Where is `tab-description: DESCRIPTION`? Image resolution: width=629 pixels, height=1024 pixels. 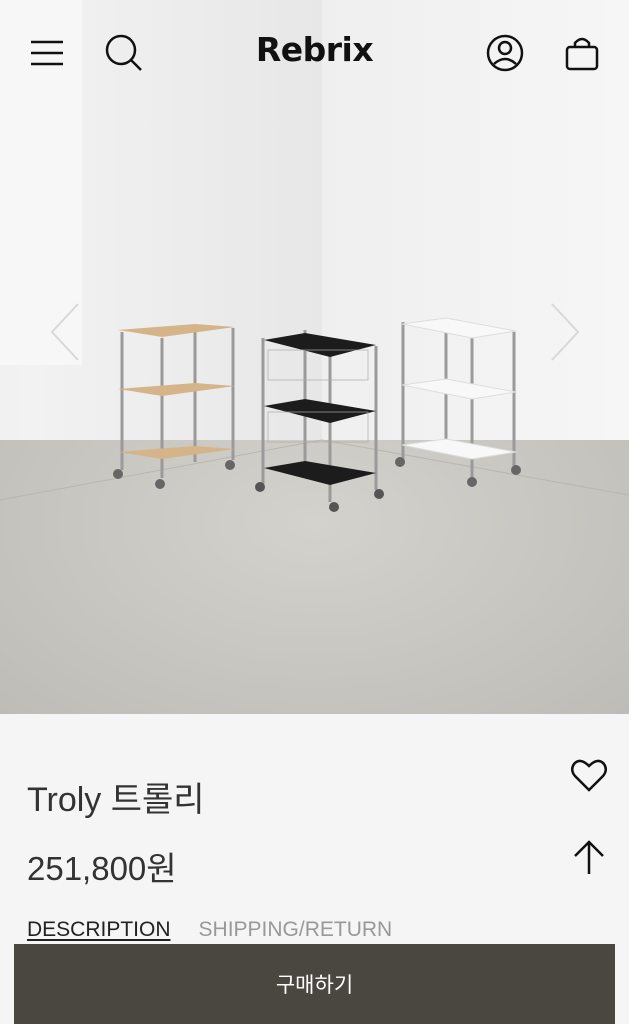 tab-description: DESCRIPTION is located at coordinates (99, 930).